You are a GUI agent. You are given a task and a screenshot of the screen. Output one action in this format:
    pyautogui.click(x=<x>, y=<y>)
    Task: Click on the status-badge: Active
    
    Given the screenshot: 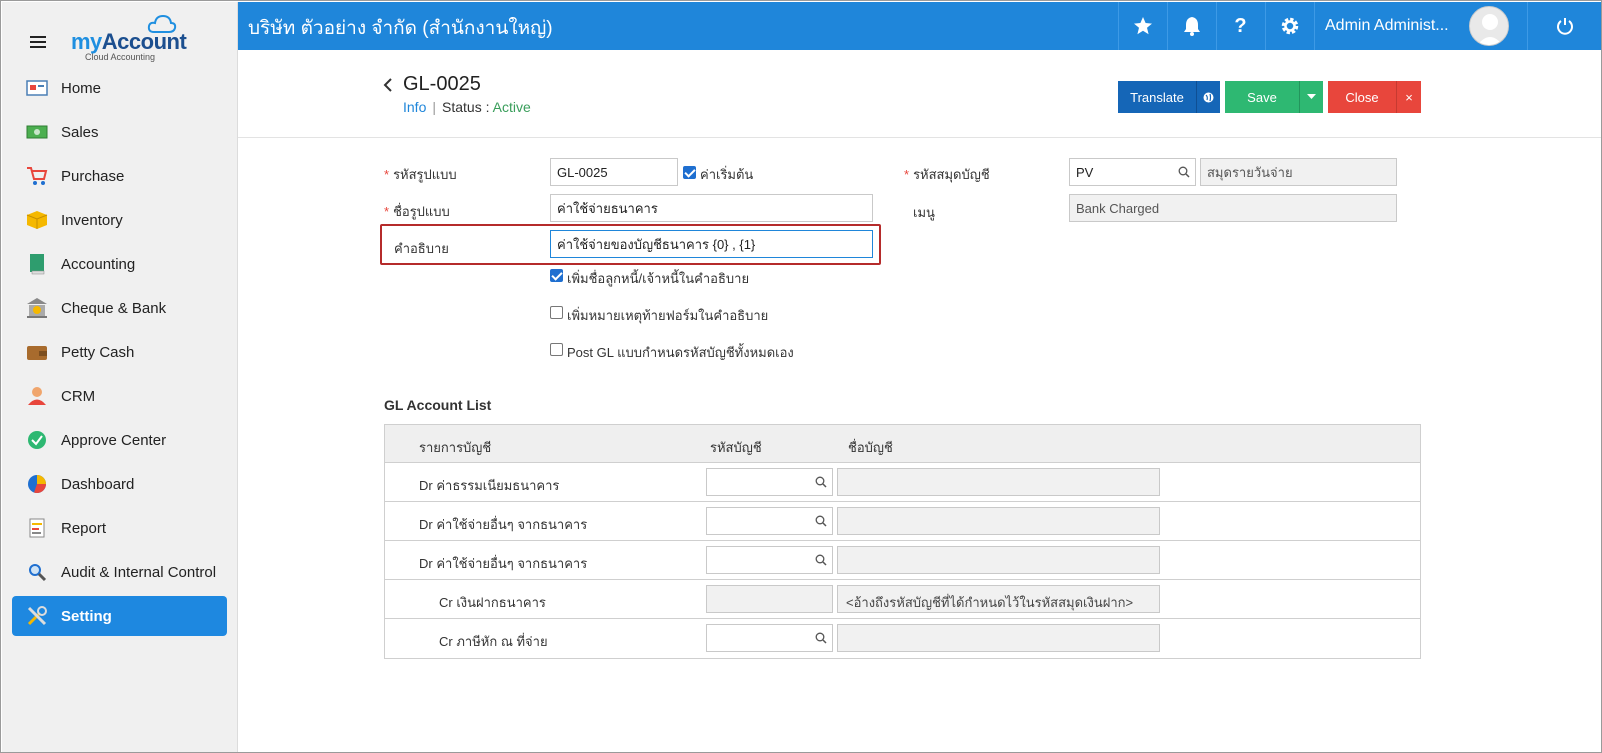 What is the action you would take?
    pyautogui.click(x=511, y=107)
    